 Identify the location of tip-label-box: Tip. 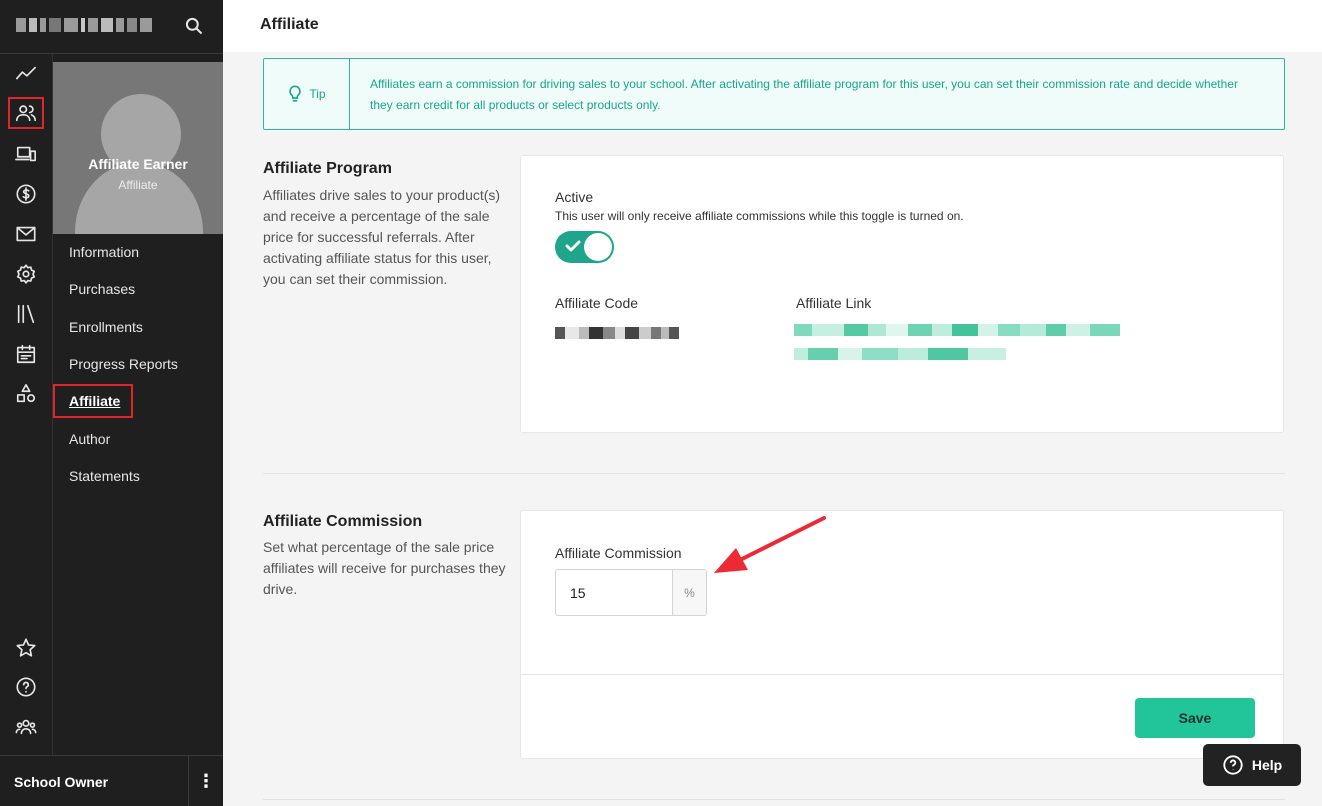
(307, 94).